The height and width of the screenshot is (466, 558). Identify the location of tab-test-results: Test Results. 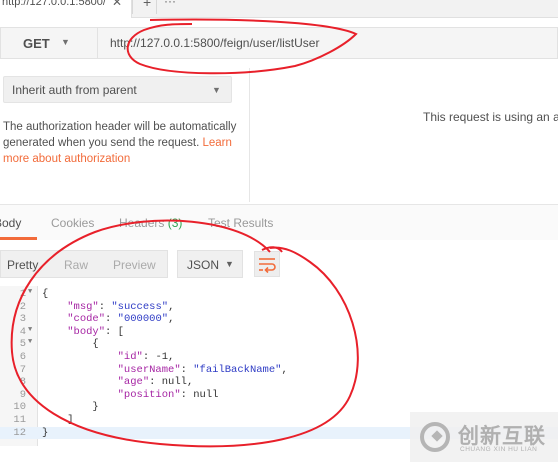
(240, 223).